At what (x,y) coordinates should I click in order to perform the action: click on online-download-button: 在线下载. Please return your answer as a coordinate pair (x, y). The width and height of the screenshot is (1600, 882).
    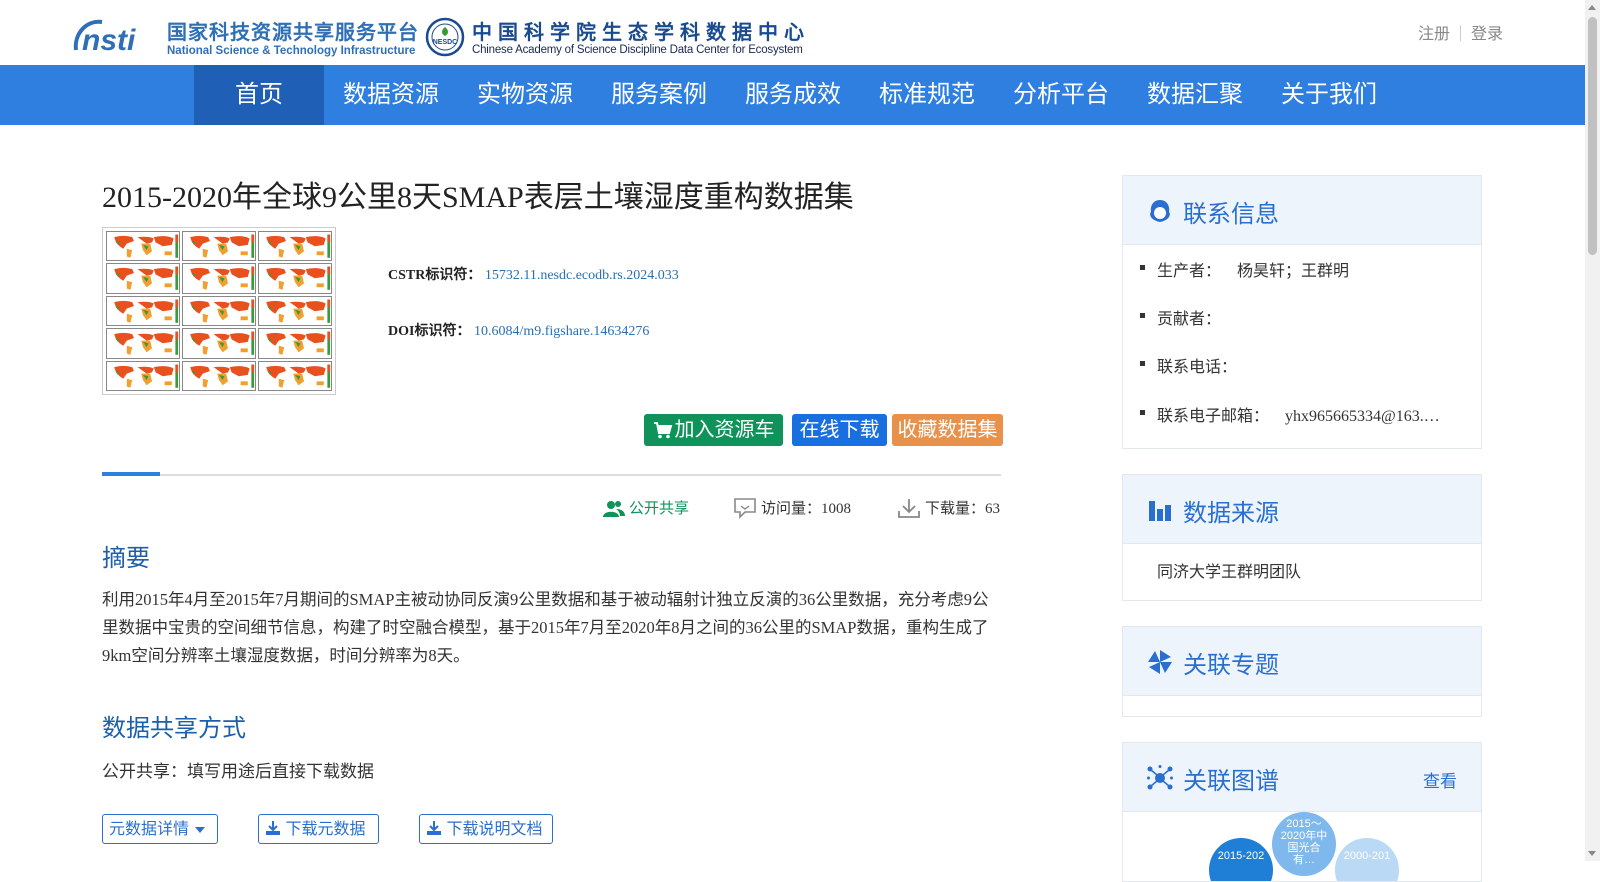
    Looking at the image, I should click on (839, 430).